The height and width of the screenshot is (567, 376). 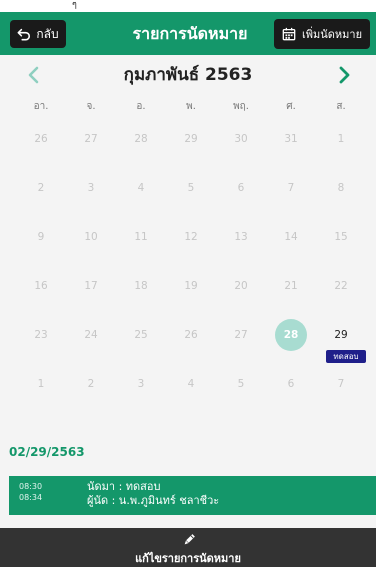 I want to click on weekday-label: ศ., so click(x=291, y=106).